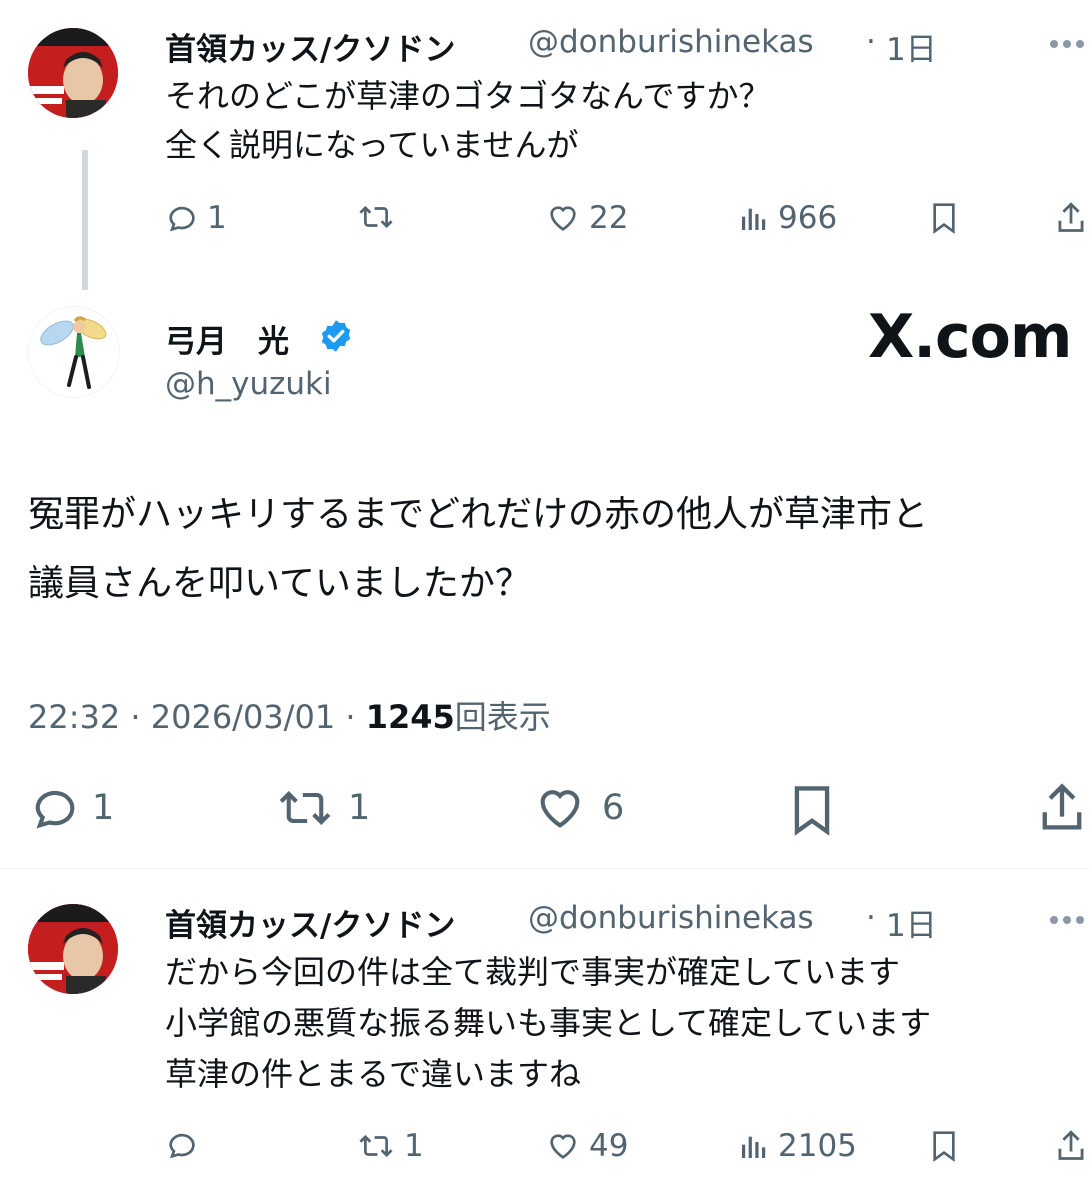  Describe the element at coordinates (103, 808) in the screenshot. I see `main-reply-count: 1` at that location.